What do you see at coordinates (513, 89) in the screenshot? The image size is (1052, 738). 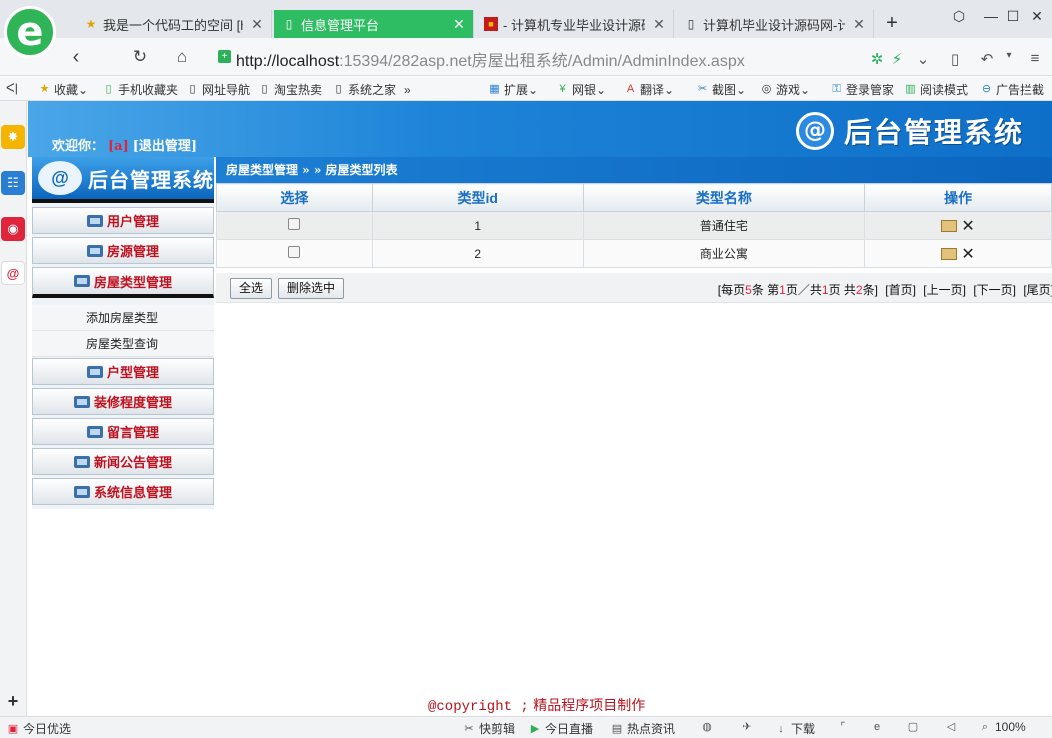 I see `bookmark-extensions: ▦ 扩展 ⌄` at bounding box center [513, 89].